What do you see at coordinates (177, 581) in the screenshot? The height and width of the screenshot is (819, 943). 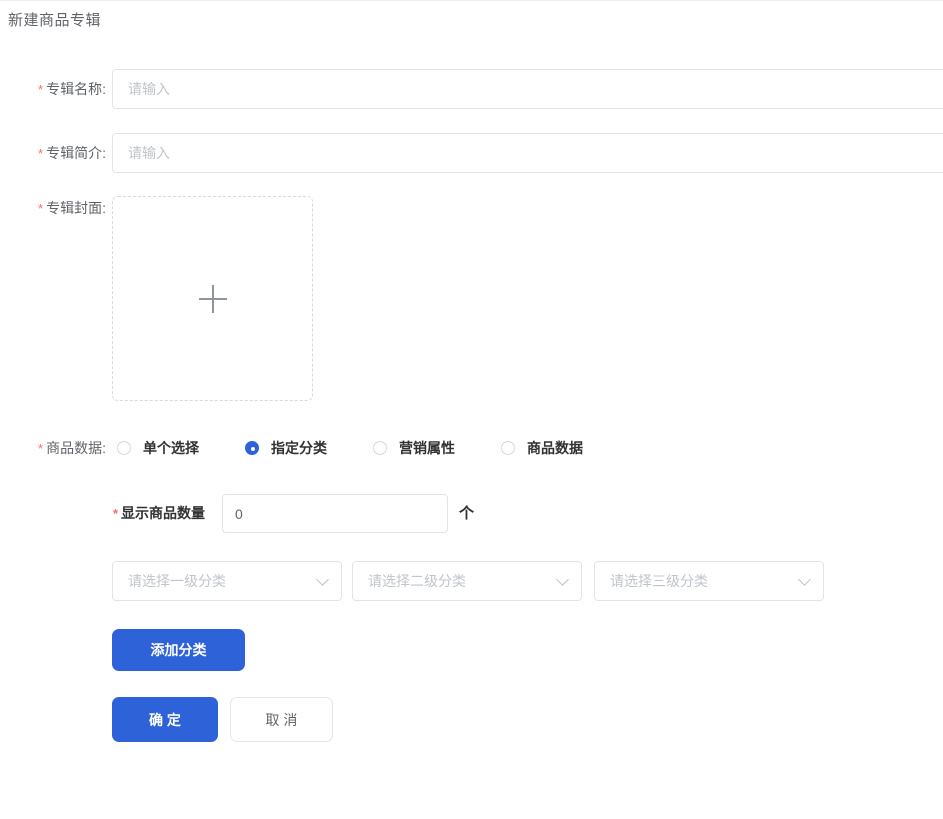 I see `select-placeholder: 请选择一级分类` at bounding box center [177, 581].